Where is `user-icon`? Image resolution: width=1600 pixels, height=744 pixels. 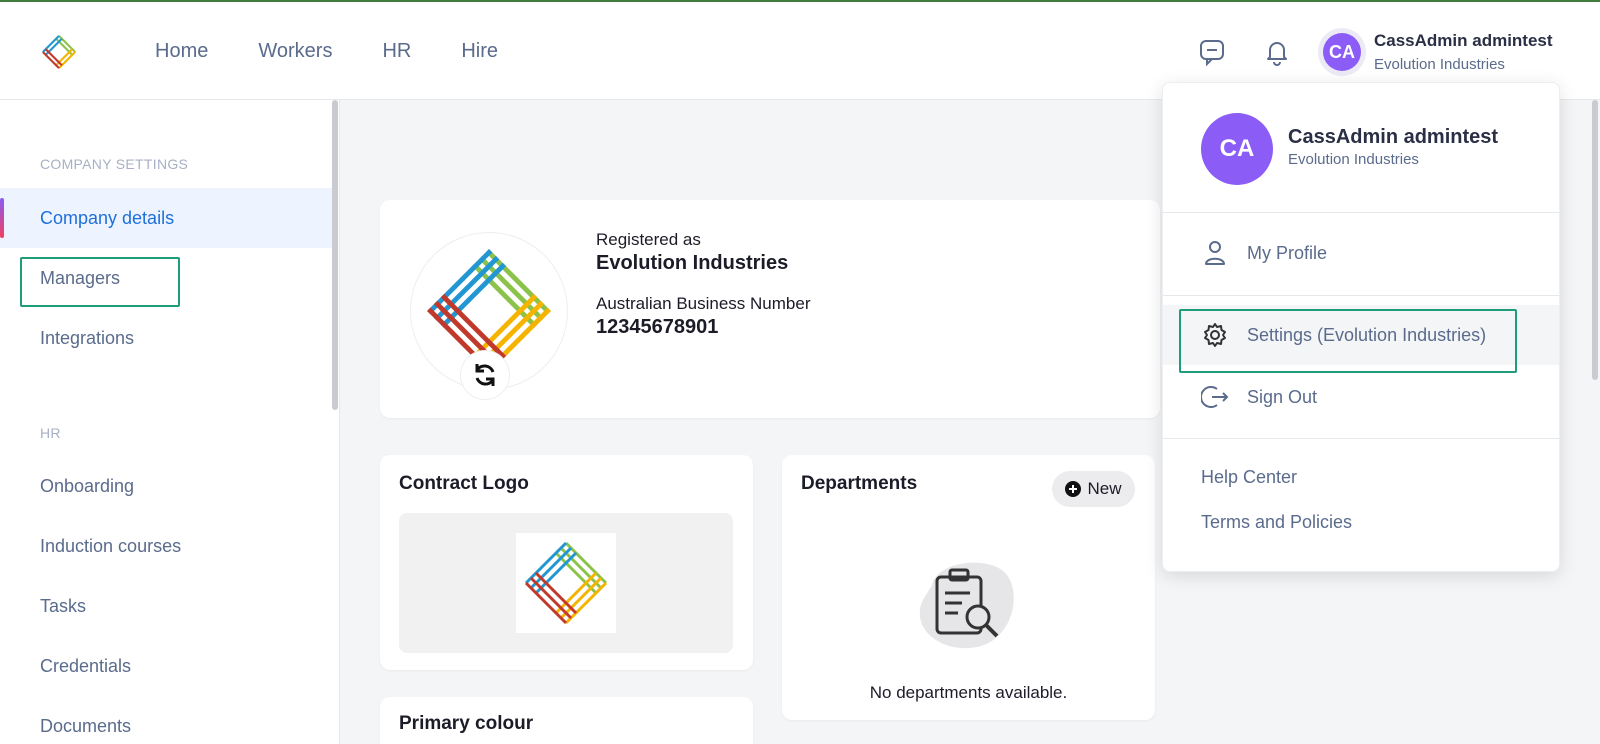
user-icon is located at coordinates (1215, 253).